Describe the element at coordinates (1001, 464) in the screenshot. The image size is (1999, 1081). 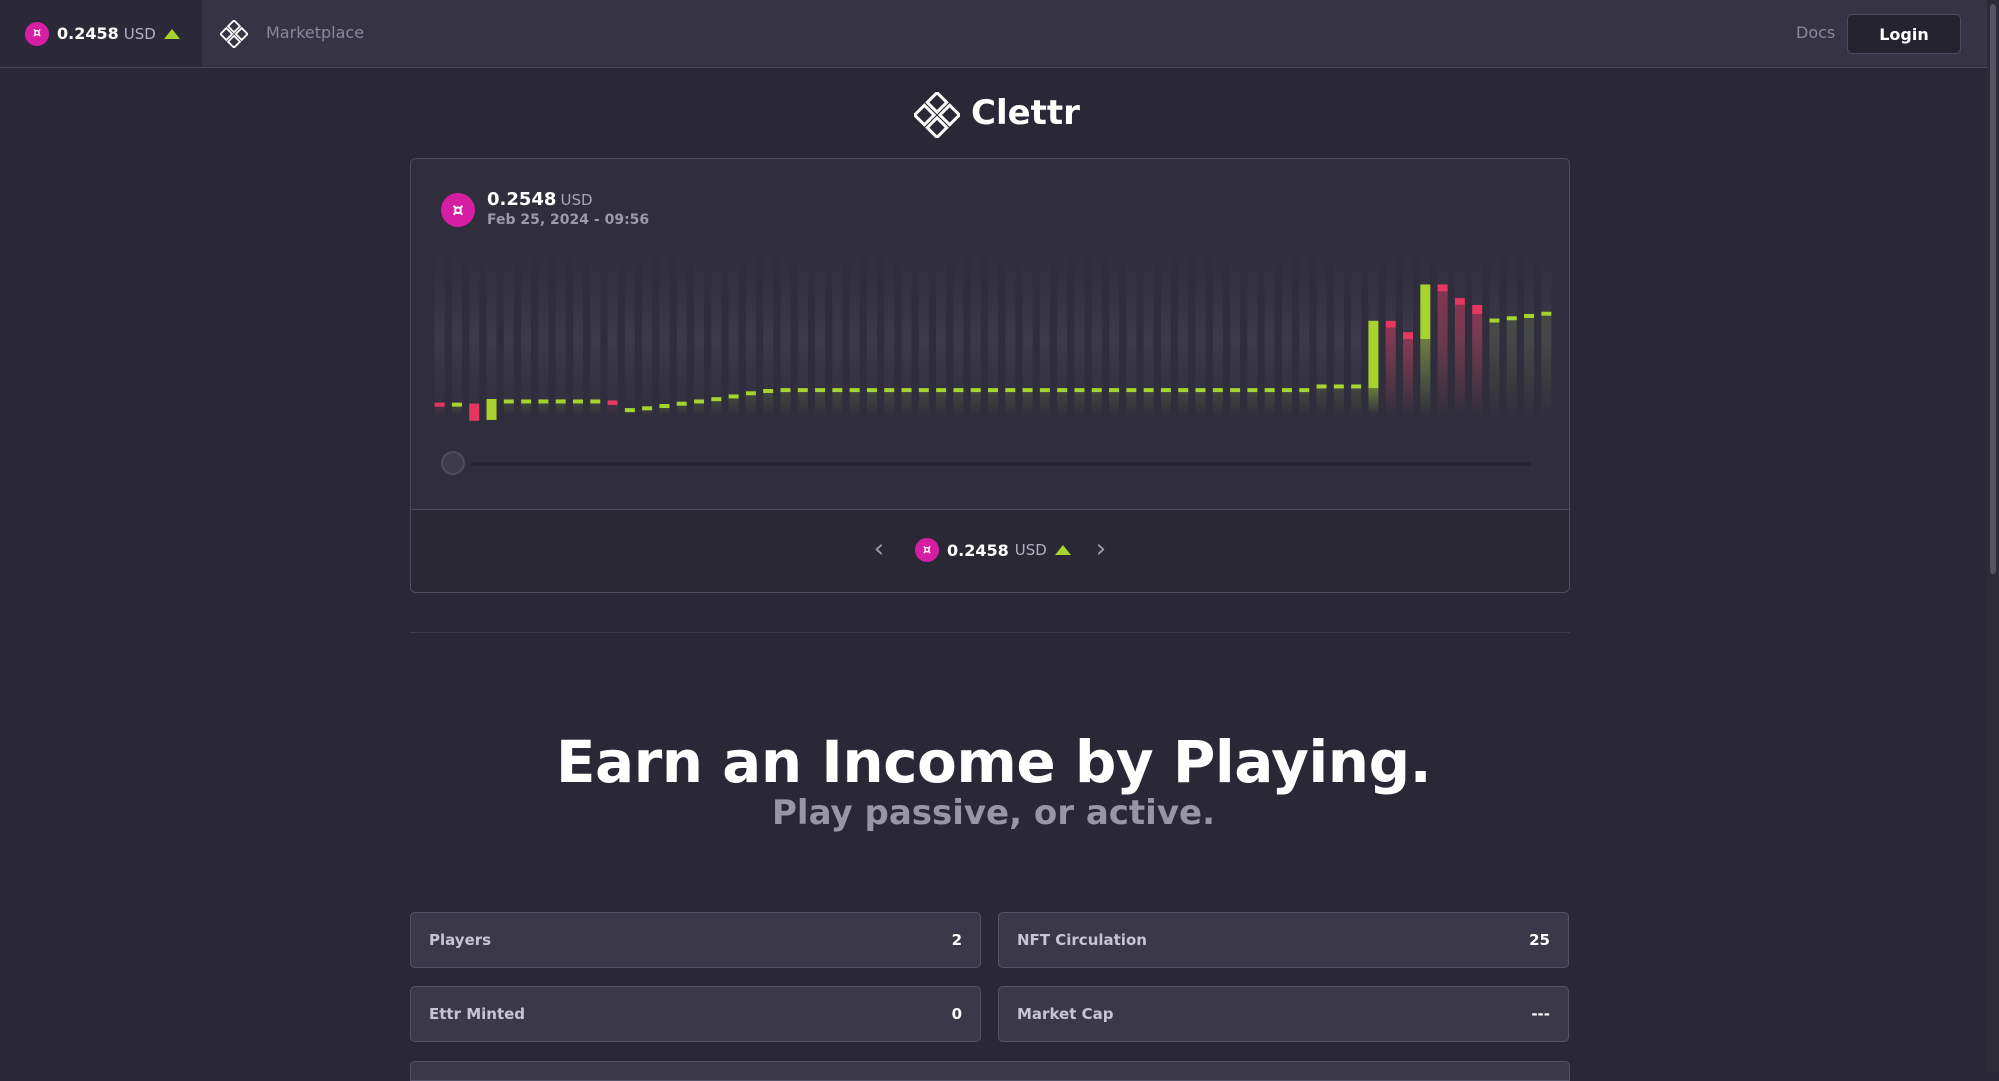
I see `time-slider-track` at that location.